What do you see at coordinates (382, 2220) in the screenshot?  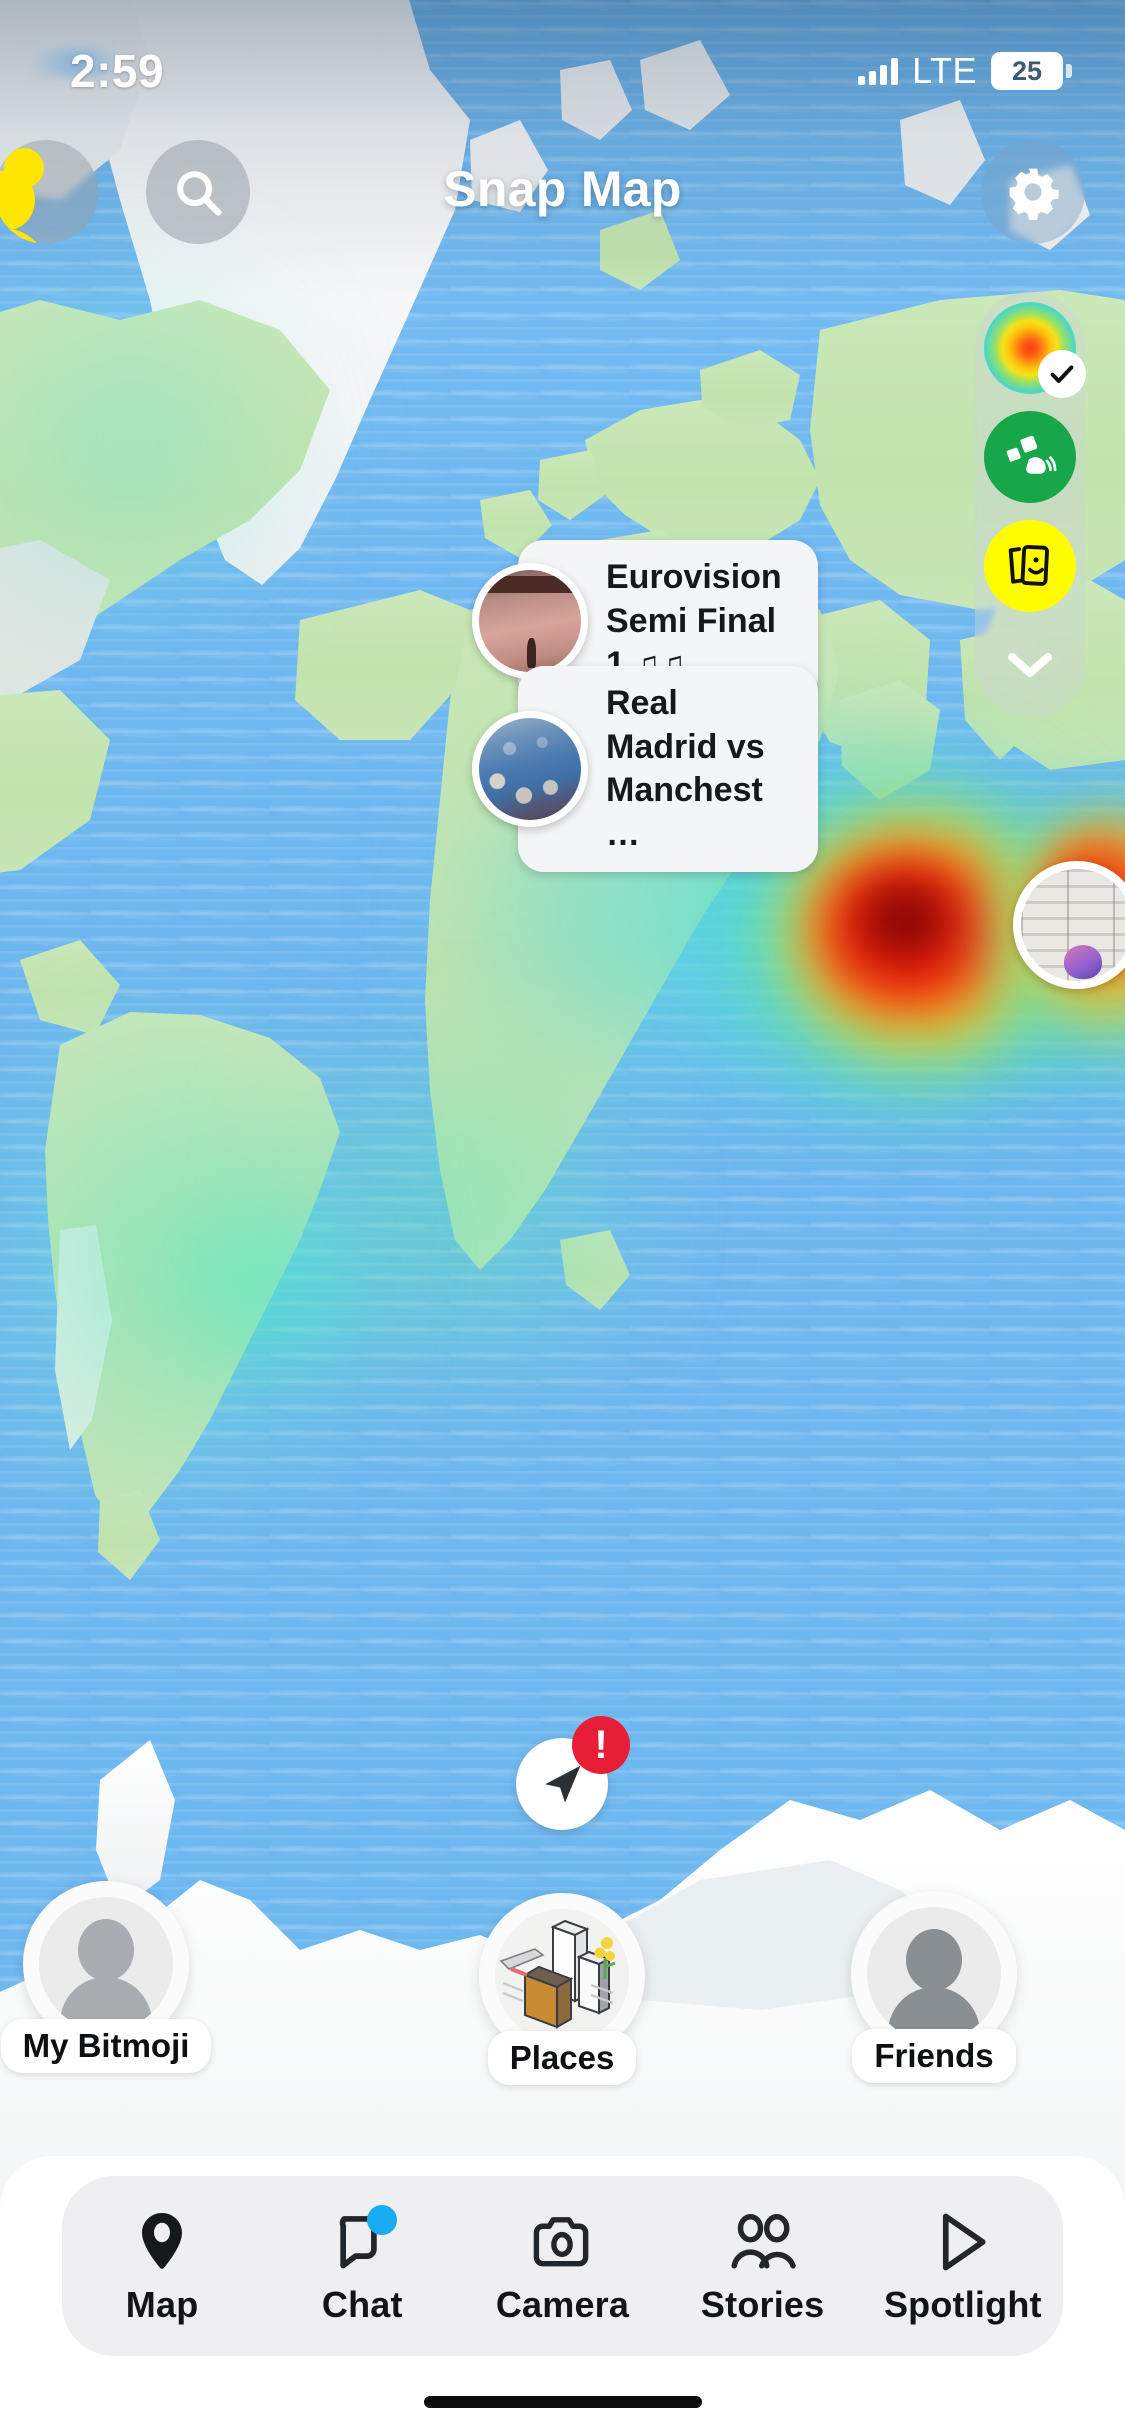 I see `chat-unread-badge` at bounding box center [382, 2220].